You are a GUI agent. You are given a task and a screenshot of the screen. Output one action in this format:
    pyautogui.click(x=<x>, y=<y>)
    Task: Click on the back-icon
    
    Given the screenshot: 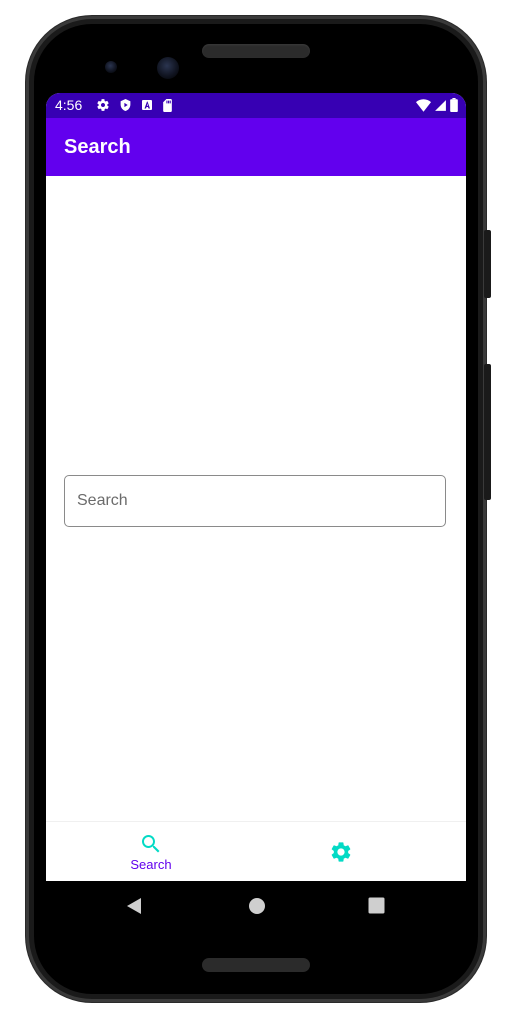 What is the action you would take?
    pyautogui.click(x=134, y=906)
    